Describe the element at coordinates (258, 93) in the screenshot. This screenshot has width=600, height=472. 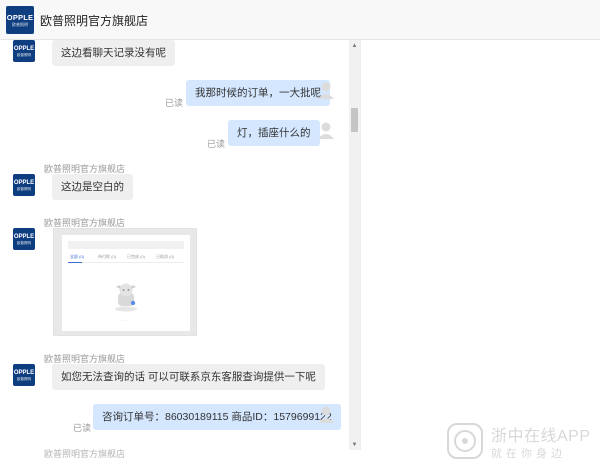
I see `message-bubble-user: 我那时候的订单，一大批呢` at that location.